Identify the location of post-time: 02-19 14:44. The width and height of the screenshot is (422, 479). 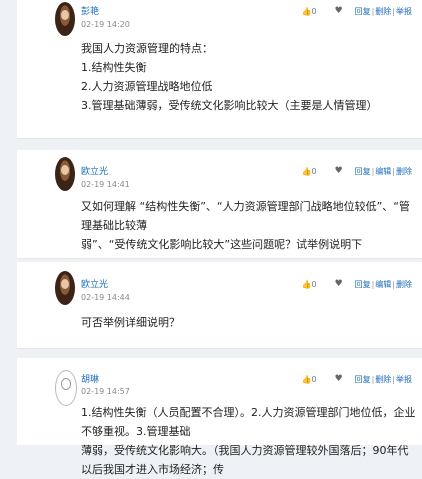
(105, 297).